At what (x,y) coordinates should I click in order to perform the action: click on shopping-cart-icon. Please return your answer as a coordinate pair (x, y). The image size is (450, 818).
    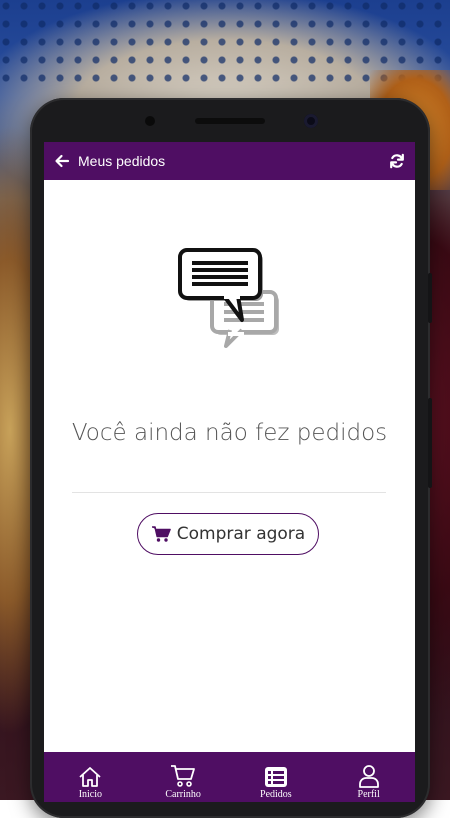
    Looking at the image, I should click on (161, 534).